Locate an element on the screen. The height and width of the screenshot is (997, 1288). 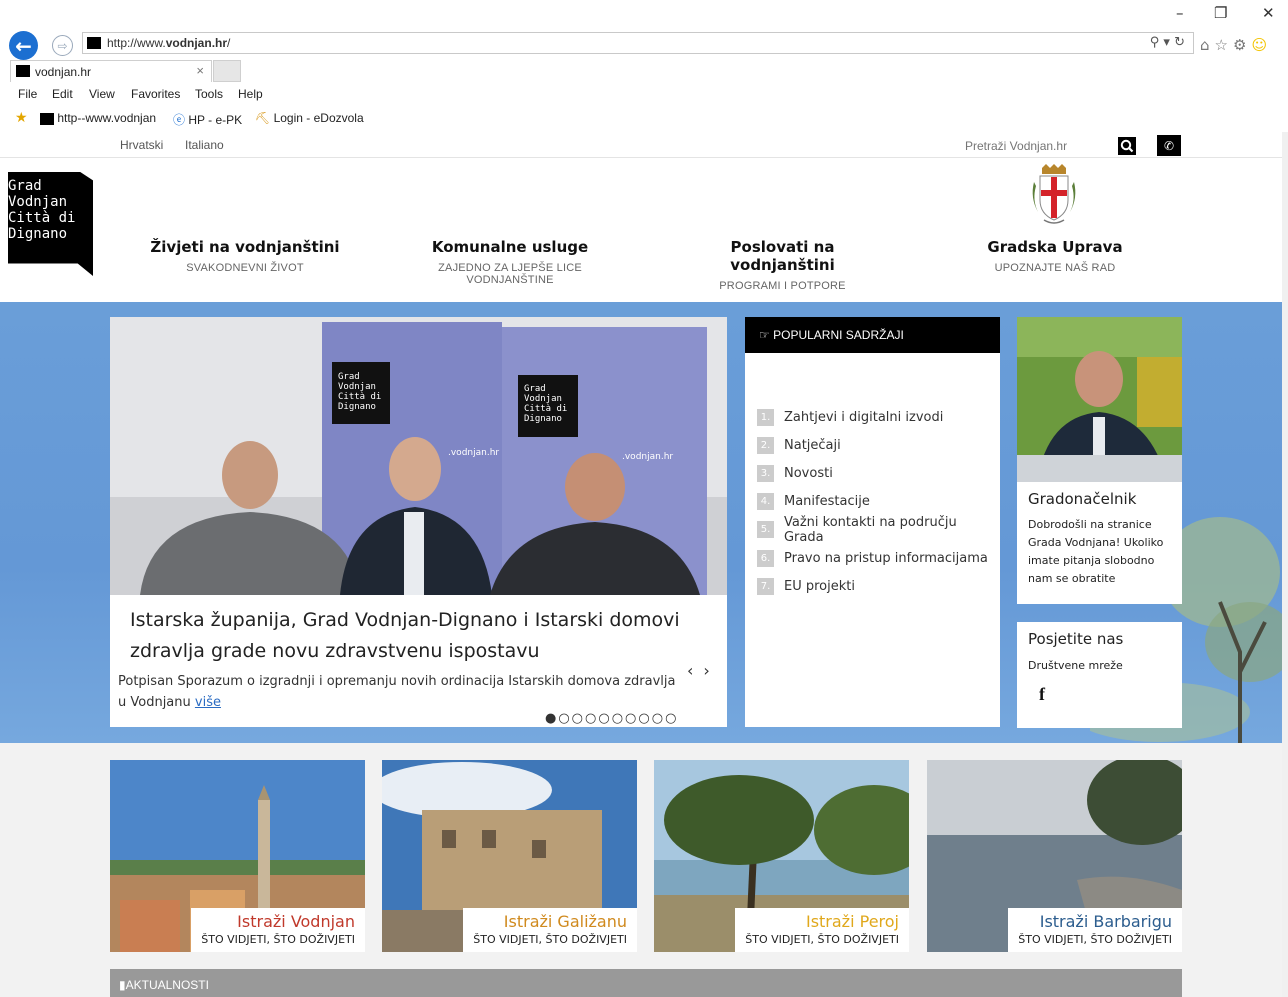
url-text: http://www.vodnjan.hr/ is located at coordinates (169, 43).